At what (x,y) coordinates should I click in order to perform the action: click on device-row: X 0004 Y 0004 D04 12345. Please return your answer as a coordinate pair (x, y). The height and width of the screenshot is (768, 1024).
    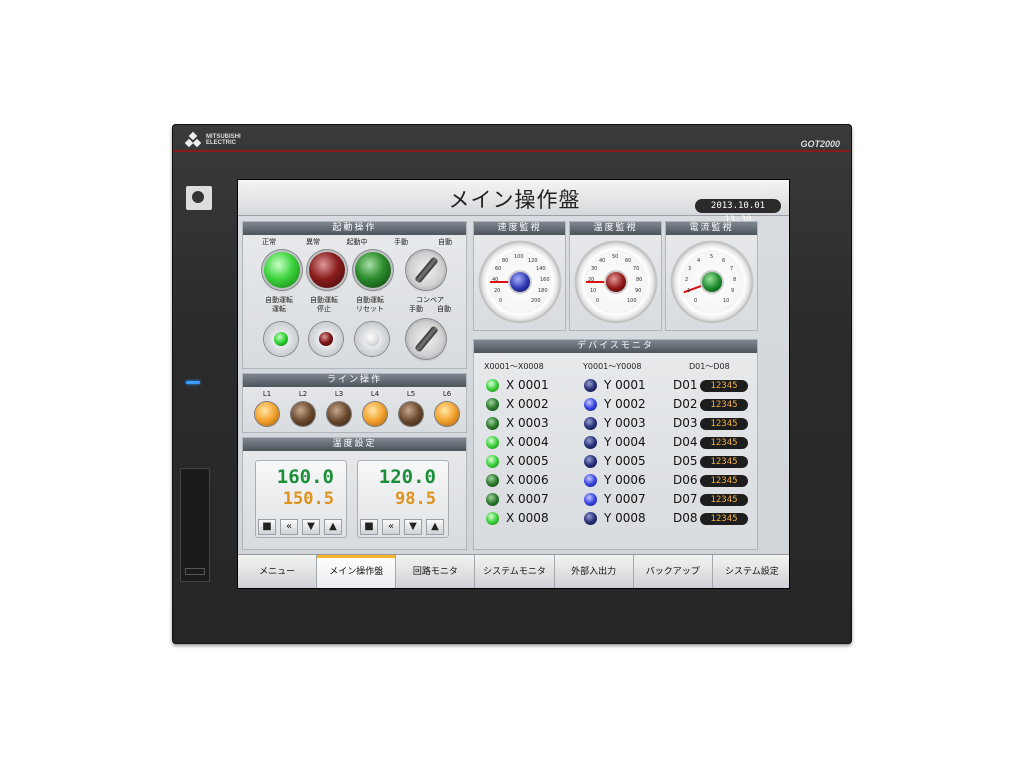
    Looking at the image, I should click on (619, 442).